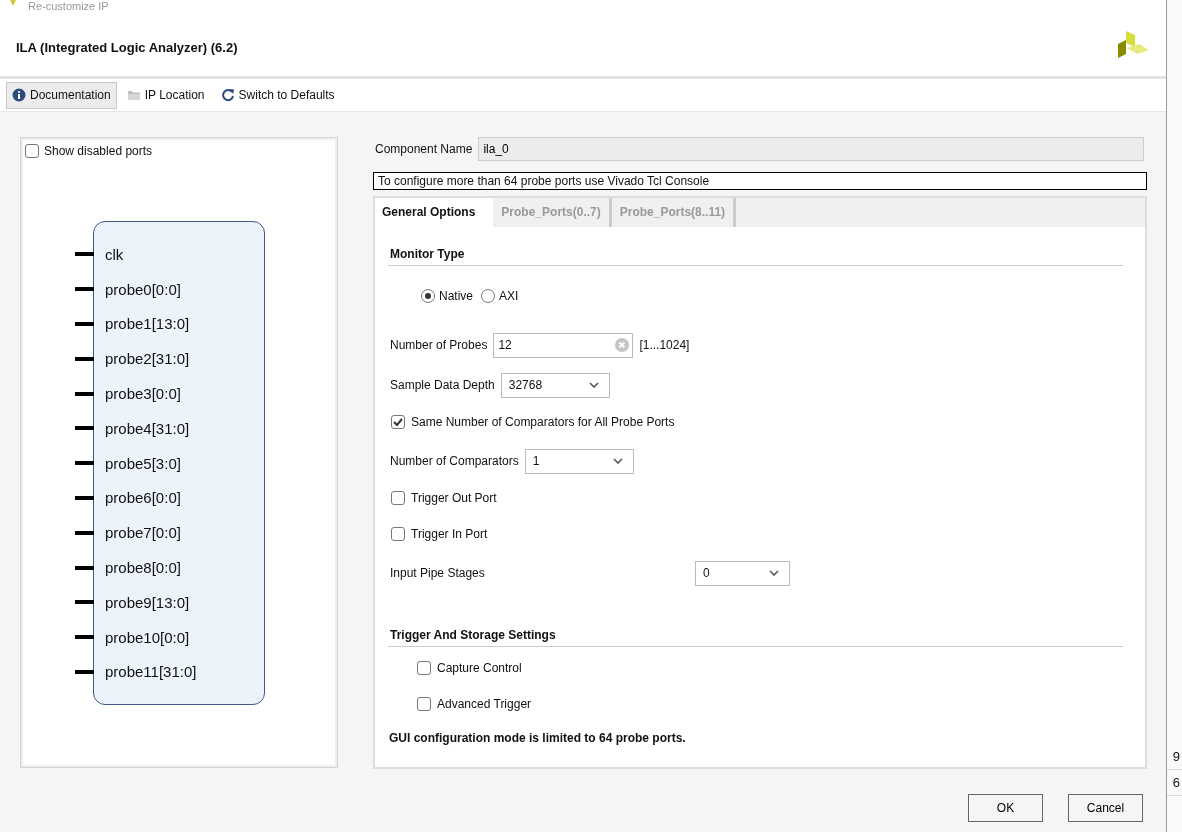 Image resolution: width=1182 pixels, height=832 pixels. I want to click on checkbox-label: Show disabled ports, so click(98, 151).